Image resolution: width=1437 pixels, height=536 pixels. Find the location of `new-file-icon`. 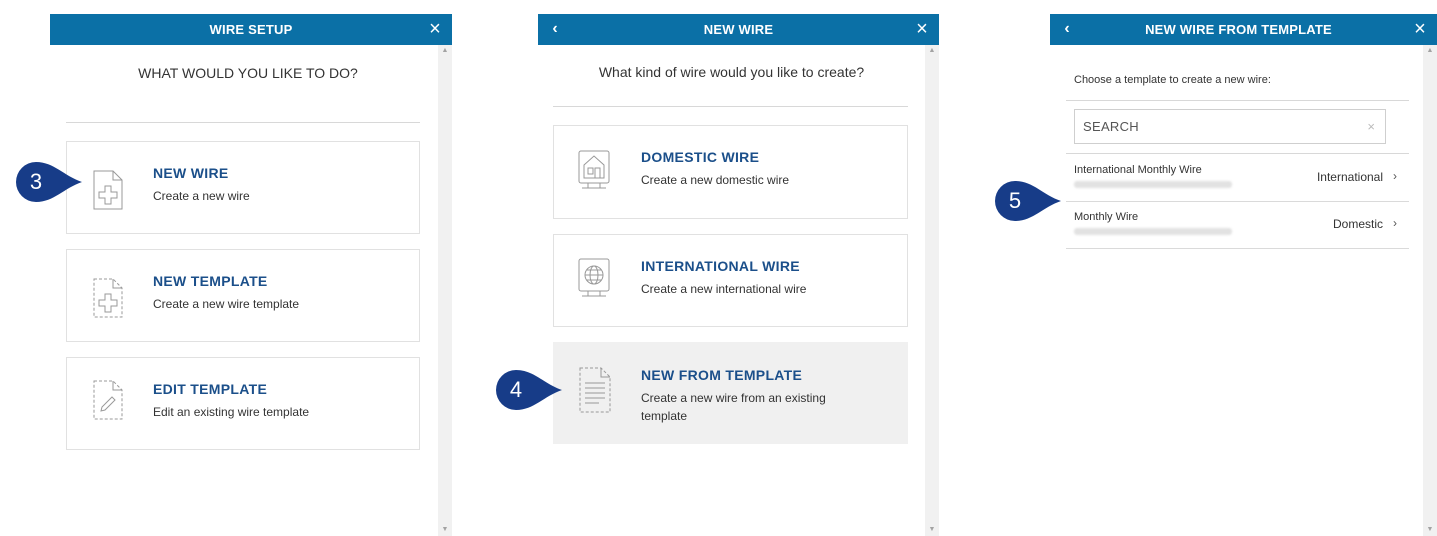

new-file-icon is located at coordinates (108, 190).